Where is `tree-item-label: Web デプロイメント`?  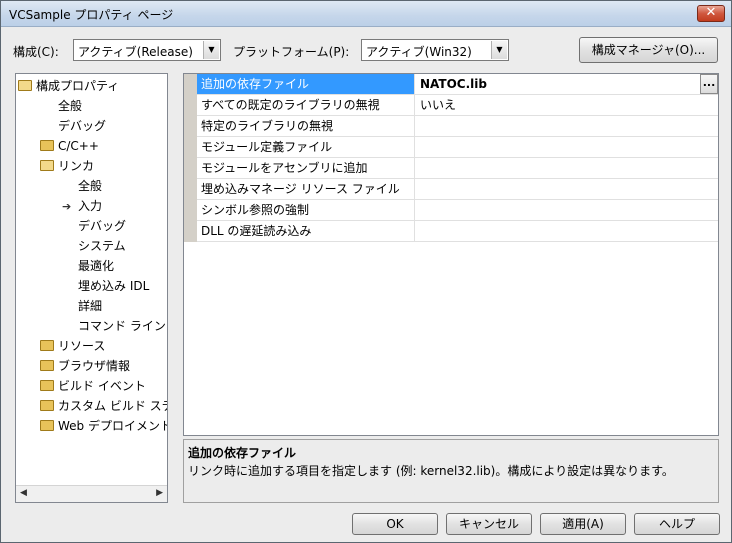
tree-item-label: Web デプロイメント is located at coordinates (113, 426).